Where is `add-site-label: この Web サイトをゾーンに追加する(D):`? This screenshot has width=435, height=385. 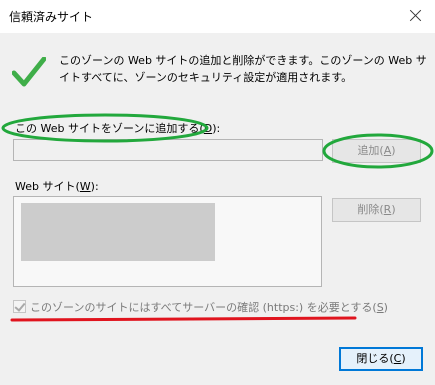 add-site-label: この Web サイトをゾーンに追加する(D): is located at coordinates (118, 128).